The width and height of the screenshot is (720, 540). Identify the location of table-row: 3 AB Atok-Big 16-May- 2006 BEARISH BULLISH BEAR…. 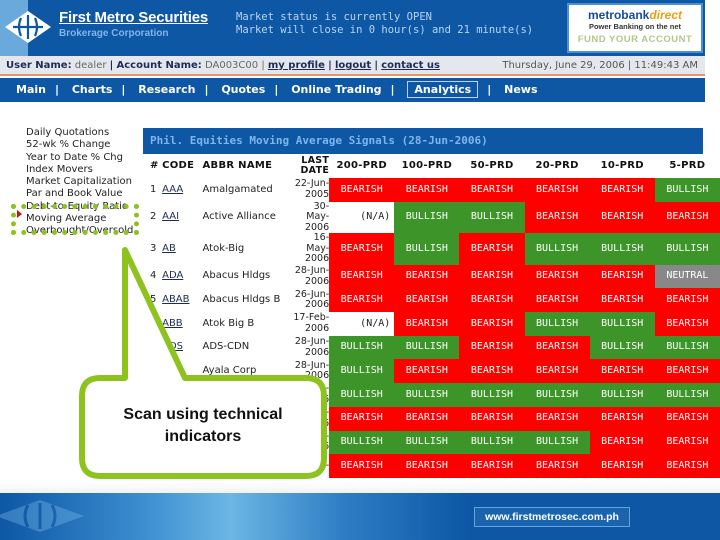
(431, 248).